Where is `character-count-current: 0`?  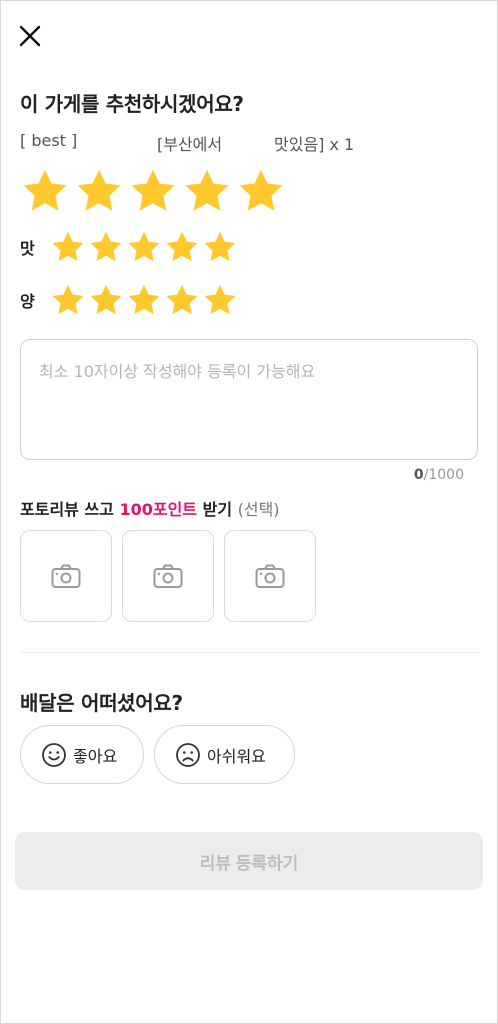
character-count-current: 0 is located at coordinates (418, 475).